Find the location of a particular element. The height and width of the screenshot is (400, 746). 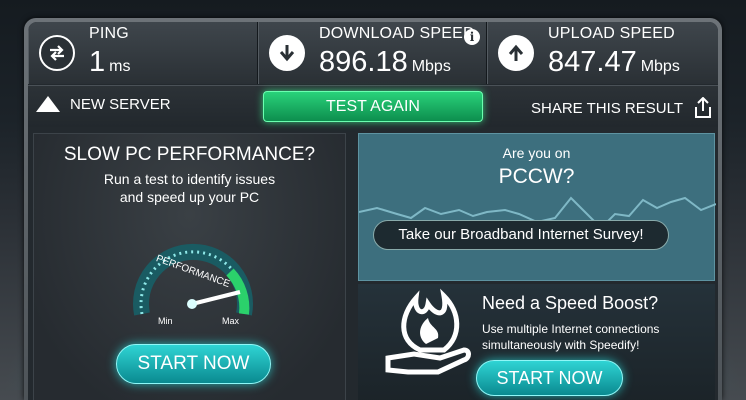

new-server-label: NEW SERVER is located at coordinates (120, 104).